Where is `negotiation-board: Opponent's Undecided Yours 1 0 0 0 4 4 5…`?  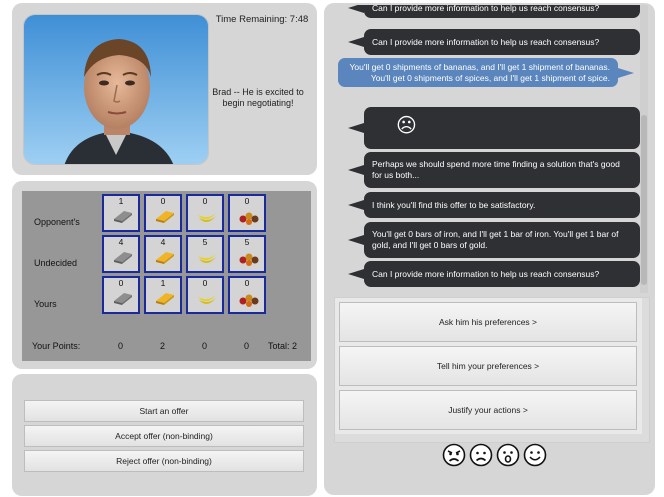 negotiation-board: Opponent's Undecided Yours 1 0 0 0 4 4 5… is located at coordinates (166, 276).